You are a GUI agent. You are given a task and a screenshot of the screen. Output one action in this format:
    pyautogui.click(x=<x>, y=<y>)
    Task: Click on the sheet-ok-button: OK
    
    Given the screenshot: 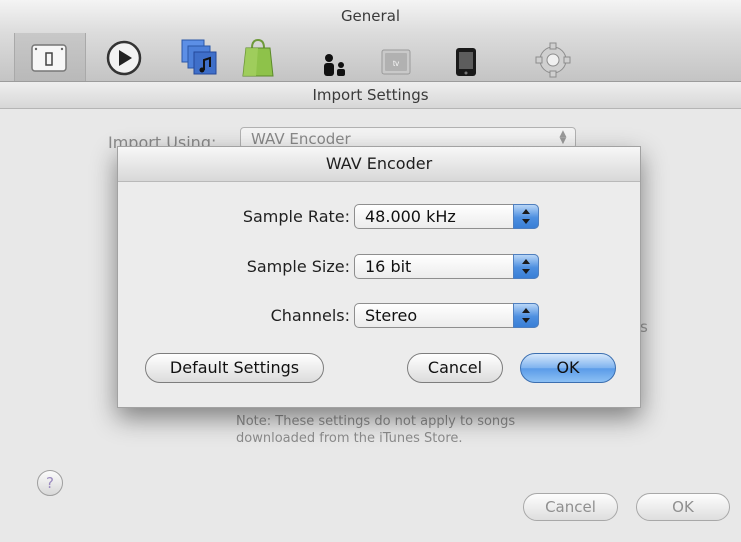 What is the action you would take?
    pyautogui.click(x=683, y=507)
    